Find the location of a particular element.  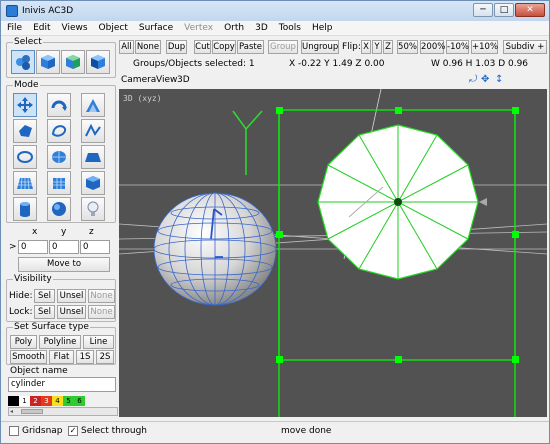

title-bar: Inivis AC3D ─ □ ✕ is located at coordinates (275, 11).